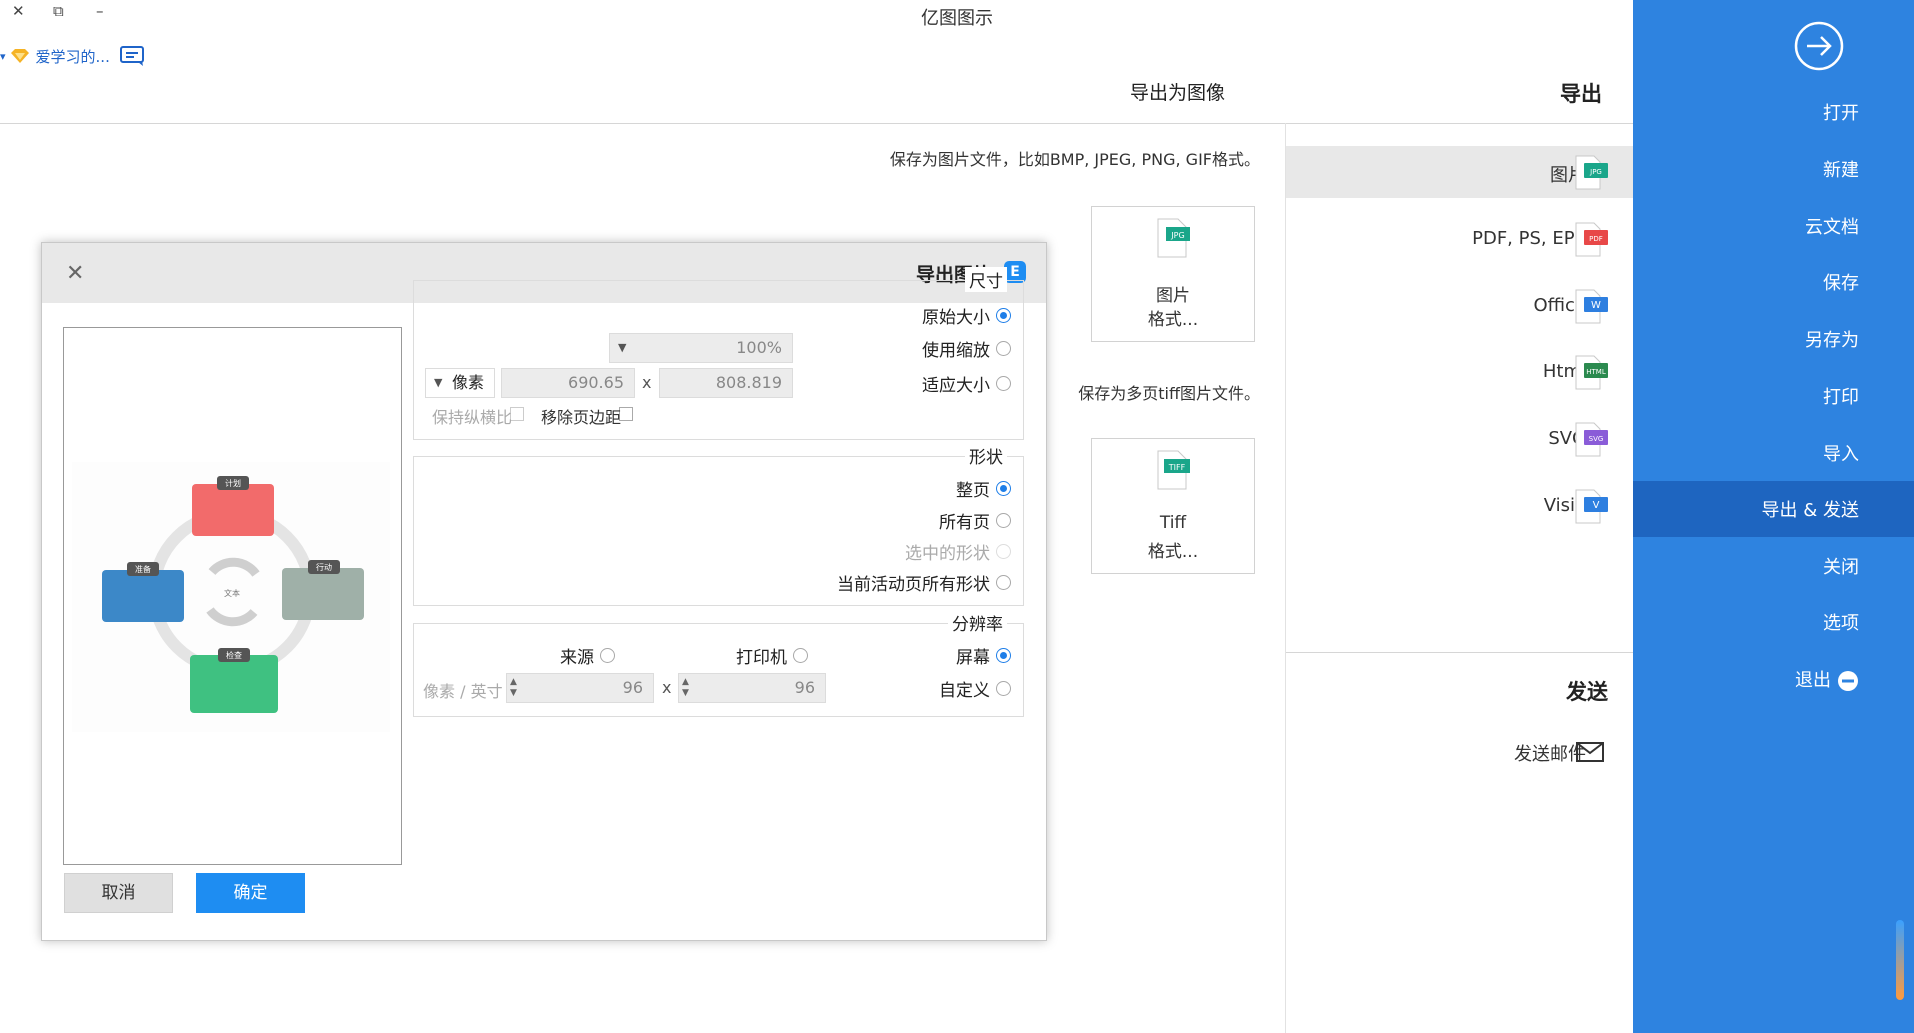 The image size is (1914, 1033). What do you see at coordinates (75, 273) in the screenshot?
I see `dialog-close-icon: ✕` at bounding box center [75, 273].